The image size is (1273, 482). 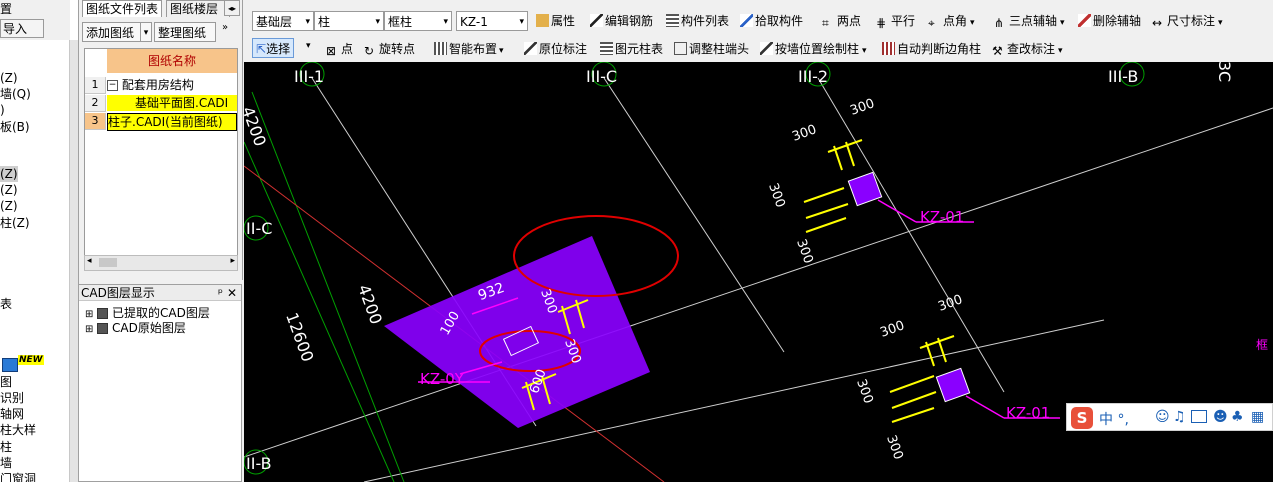 I want to click on tree-item: 柱, so click(x=6, y=447).